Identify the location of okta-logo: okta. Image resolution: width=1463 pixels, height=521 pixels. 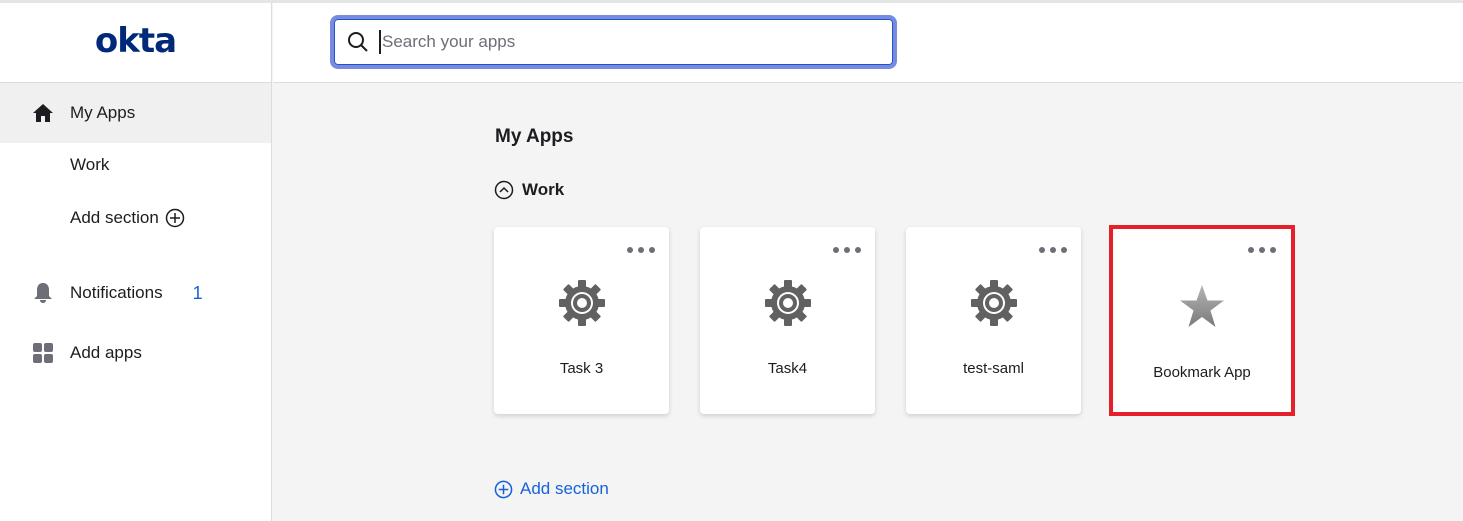
(136, 41).